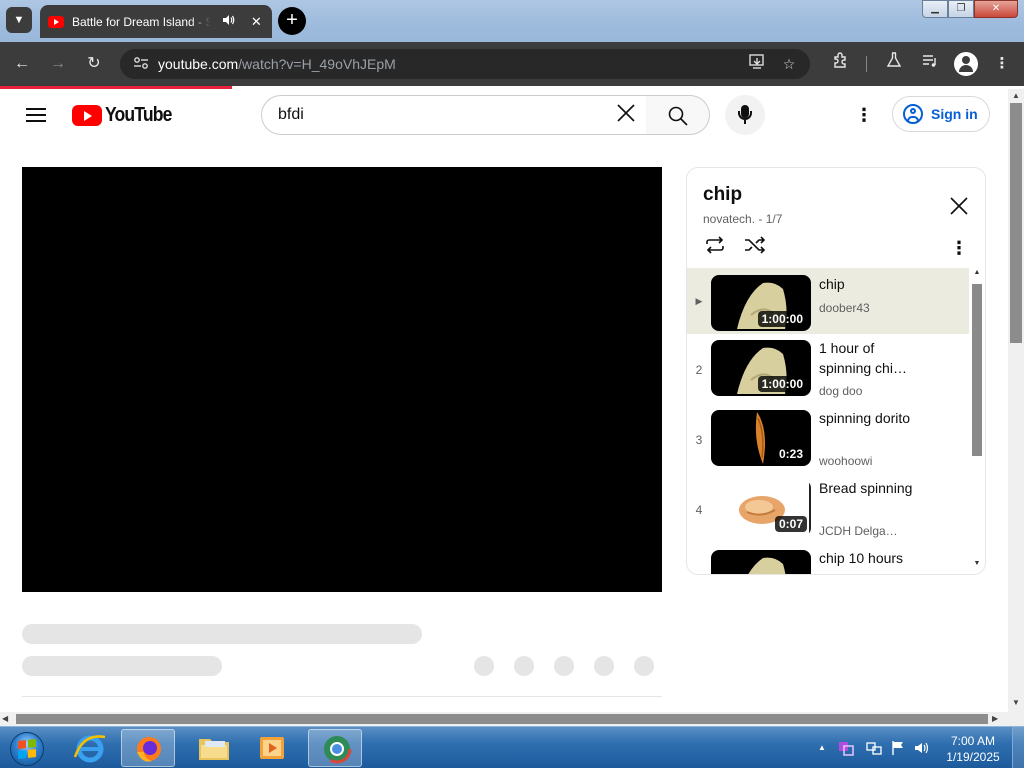  I want to click on back-button: ←, so click(22, 64).